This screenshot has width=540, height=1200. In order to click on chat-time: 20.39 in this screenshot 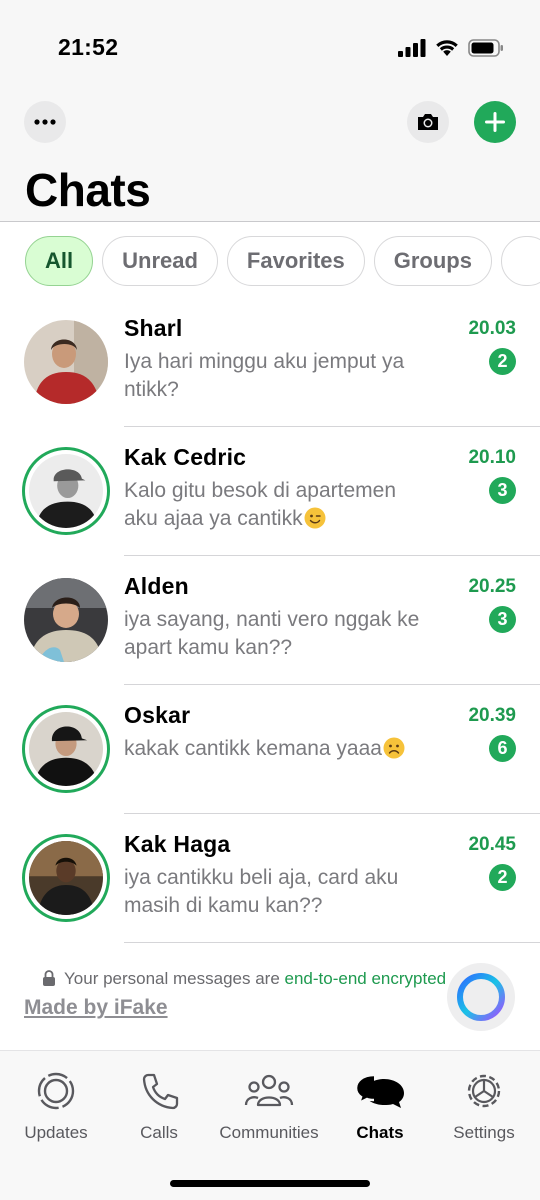, I will do `click(492, 715)`.